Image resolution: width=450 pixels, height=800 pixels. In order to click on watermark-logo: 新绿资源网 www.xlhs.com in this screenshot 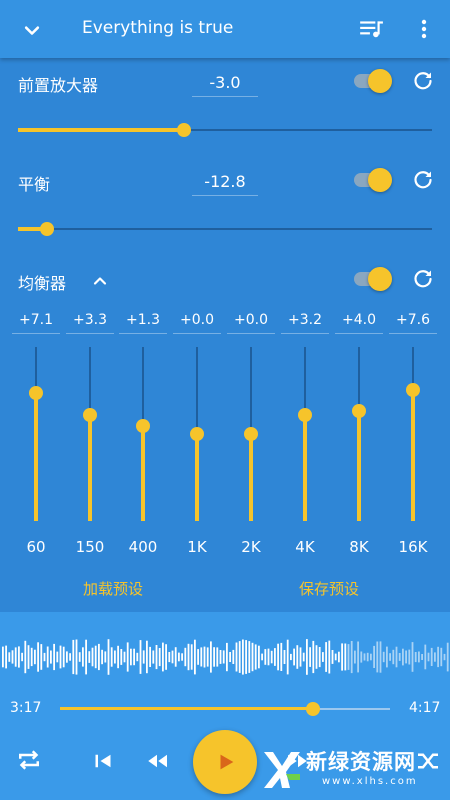, I will do `click(354, 771)`.